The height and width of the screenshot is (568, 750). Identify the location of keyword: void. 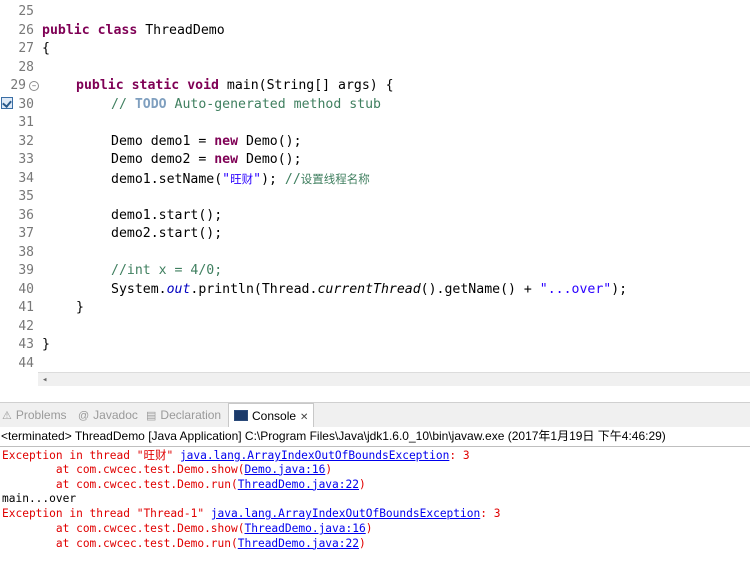
(203, 85).